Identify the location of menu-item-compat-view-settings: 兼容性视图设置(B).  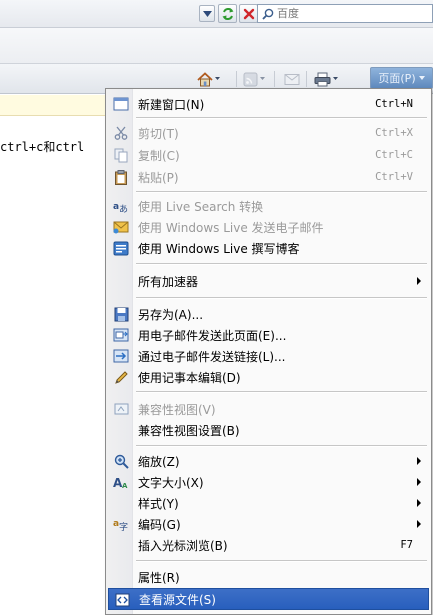
(268, 430).